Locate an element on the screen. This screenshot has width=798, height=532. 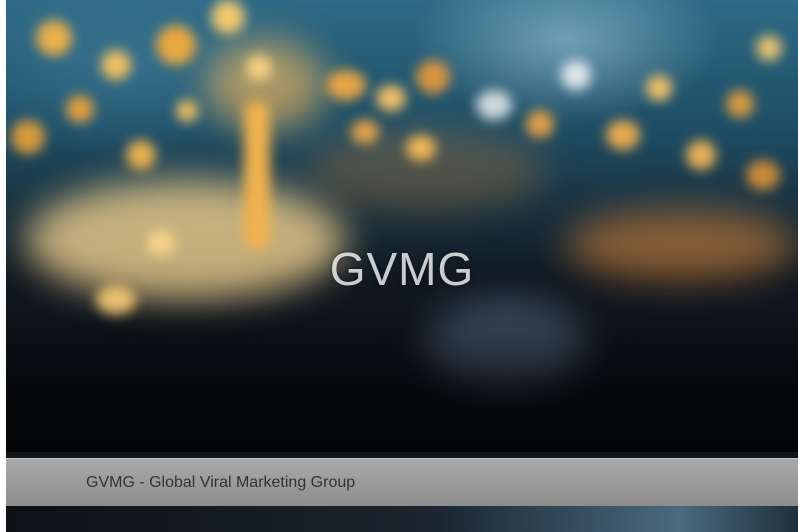
caption-bar: GVMG - Global Viral Marketing Group is located at coordinates (402, 492).